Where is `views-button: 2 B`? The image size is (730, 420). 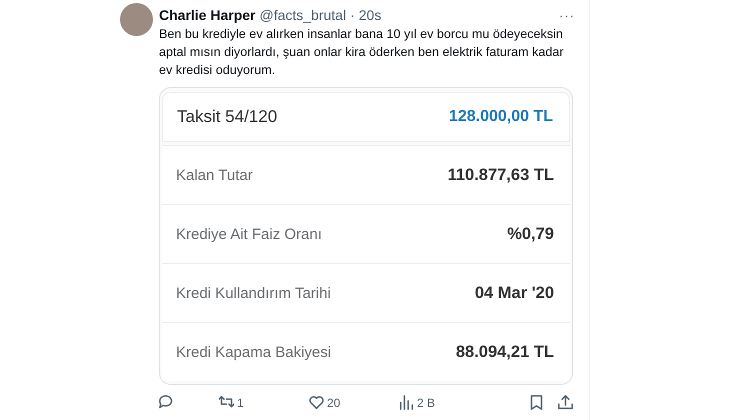 views-button: 2 B is located at coordinates (444, 402).